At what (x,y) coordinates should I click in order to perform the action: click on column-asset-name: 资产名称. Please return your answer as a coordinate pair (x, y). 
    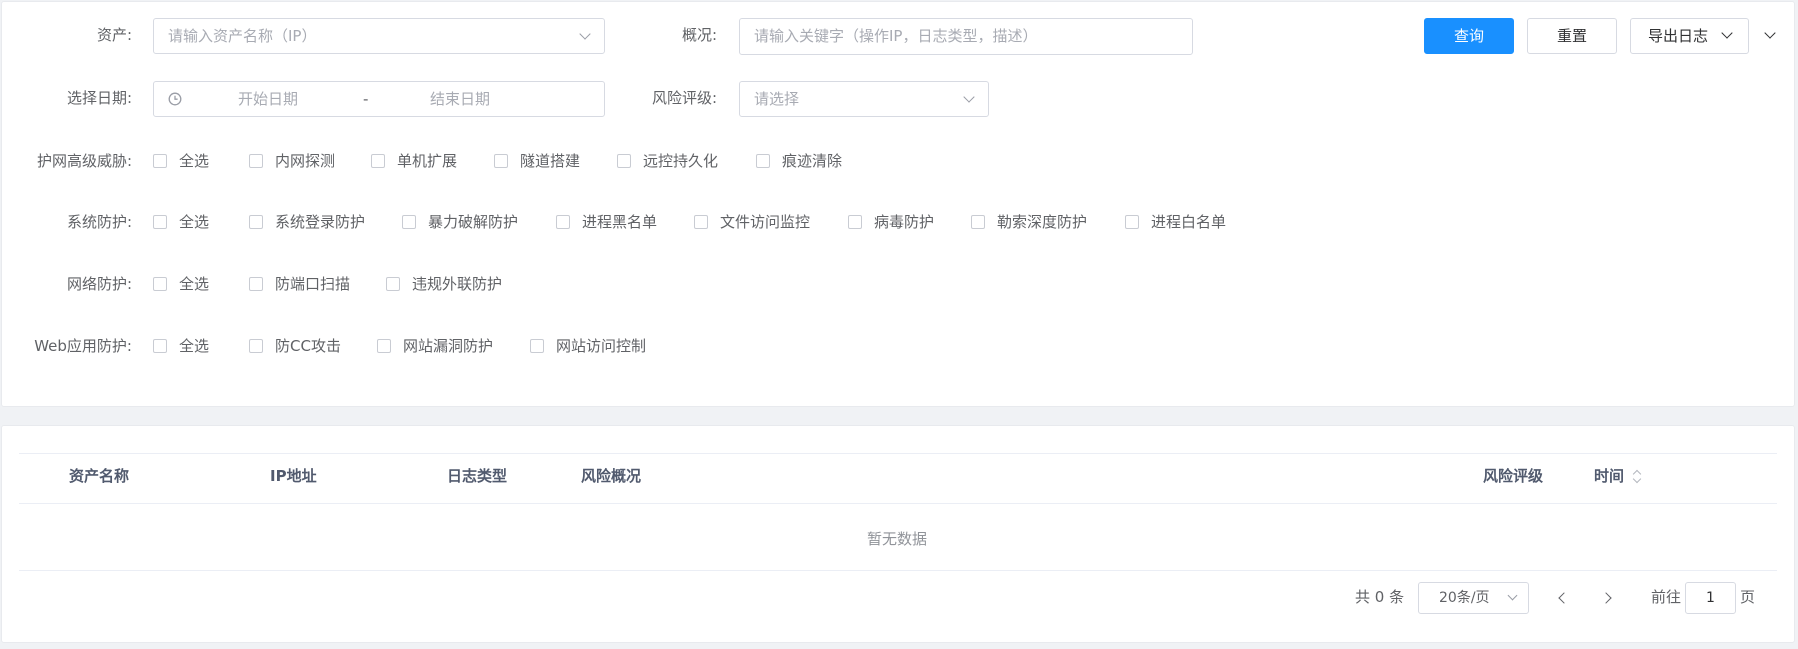
    Looking at the image, I should click on (99, 476).